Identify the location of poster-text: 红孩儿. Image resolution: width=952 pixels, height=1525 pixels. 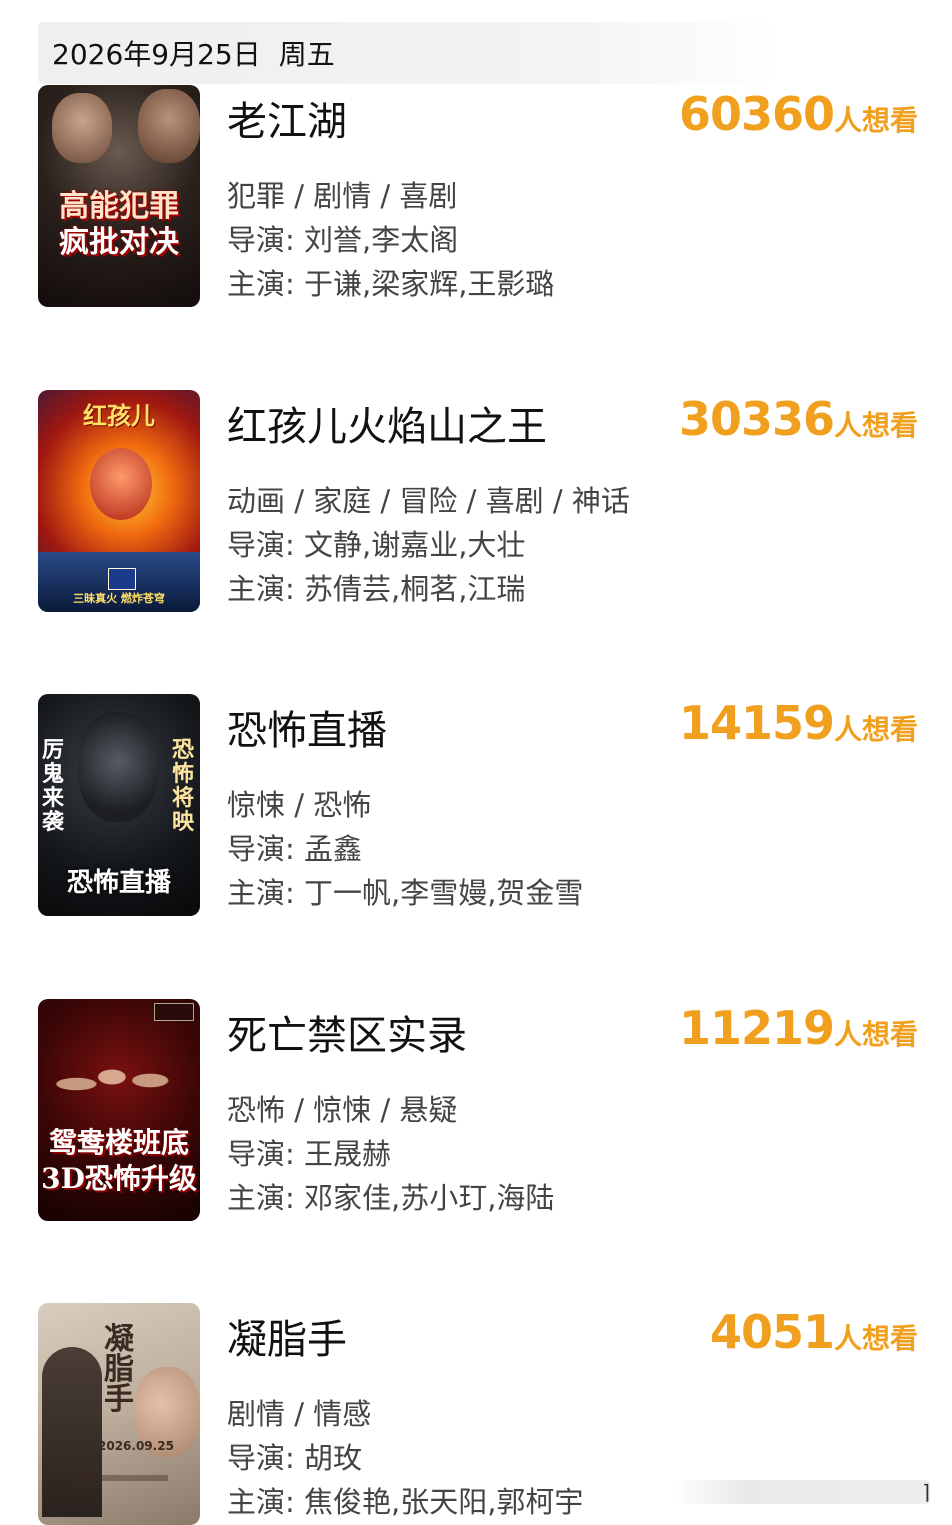
(119, 415).